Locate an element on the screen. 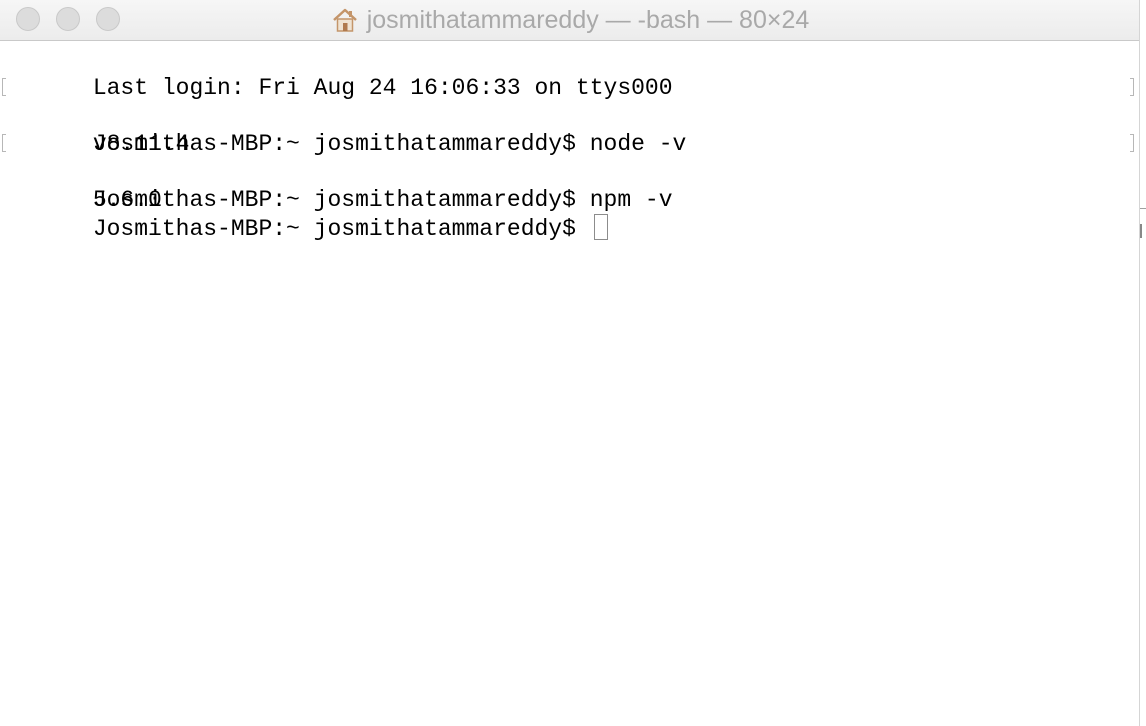 Image resolution: width=1146 pixels, height=726 pixels. edge-divider is located at coordinates (1143, 208).